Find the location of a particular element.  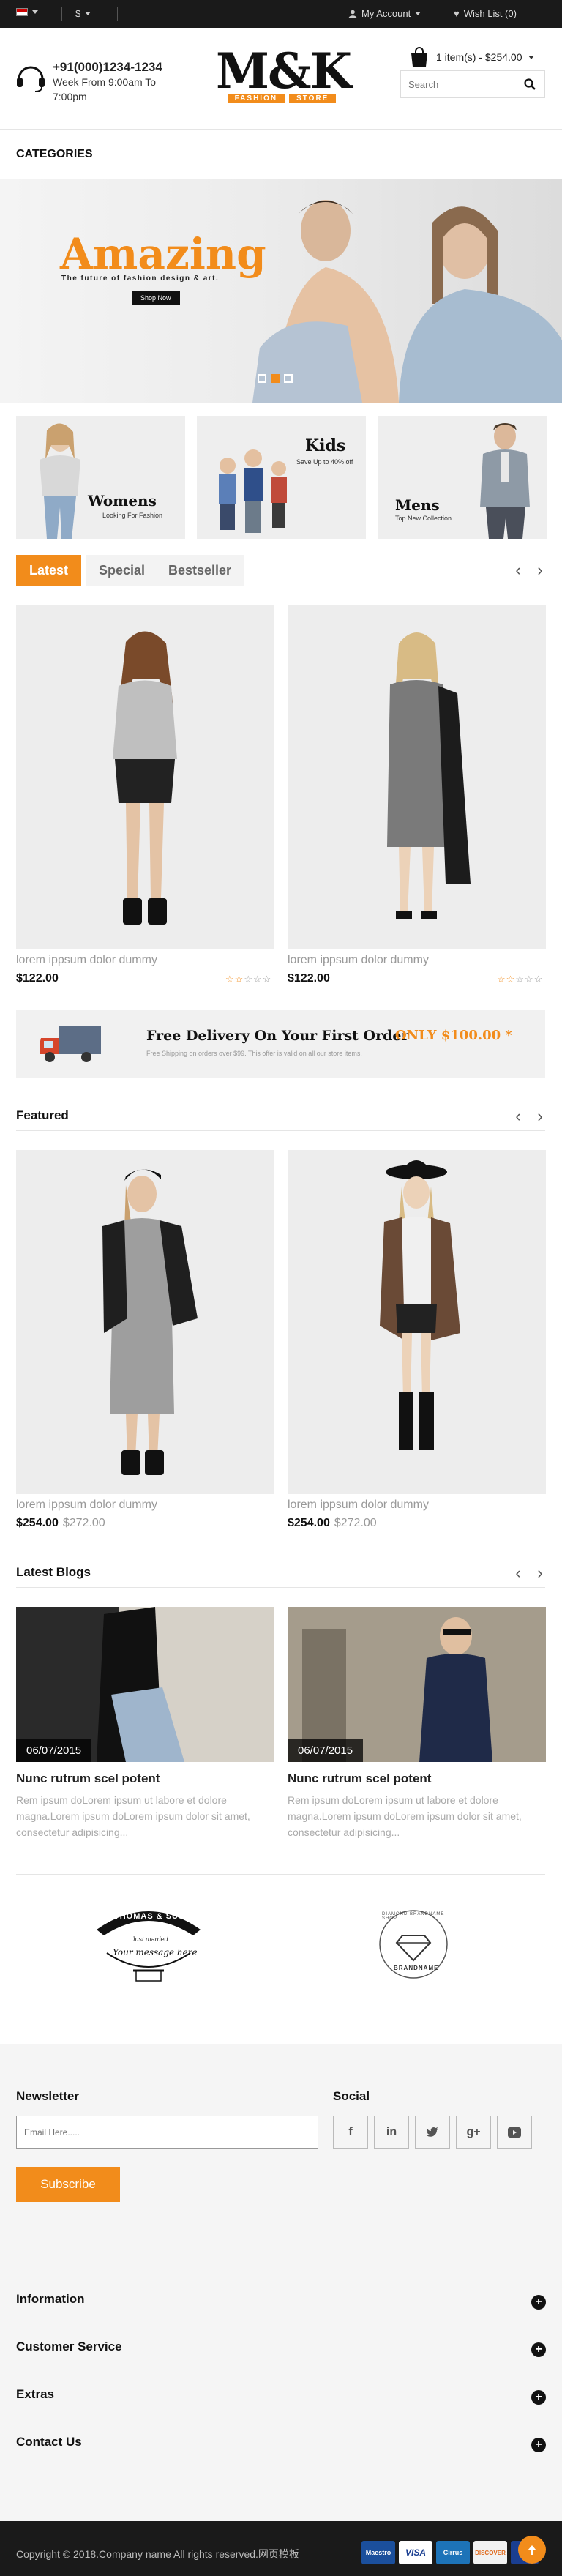

currency-selector: $ is located at coordinates (83, 13).